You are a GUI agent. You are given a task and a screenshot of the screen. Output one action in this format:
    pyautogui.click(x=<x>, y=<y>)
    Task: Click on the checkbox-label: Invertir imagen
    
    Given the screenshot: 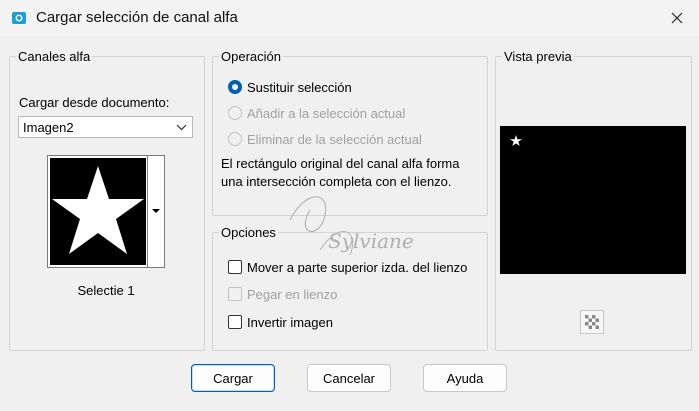 What is the action you would take?
    pyautogui.click(x=290, y=322)
    